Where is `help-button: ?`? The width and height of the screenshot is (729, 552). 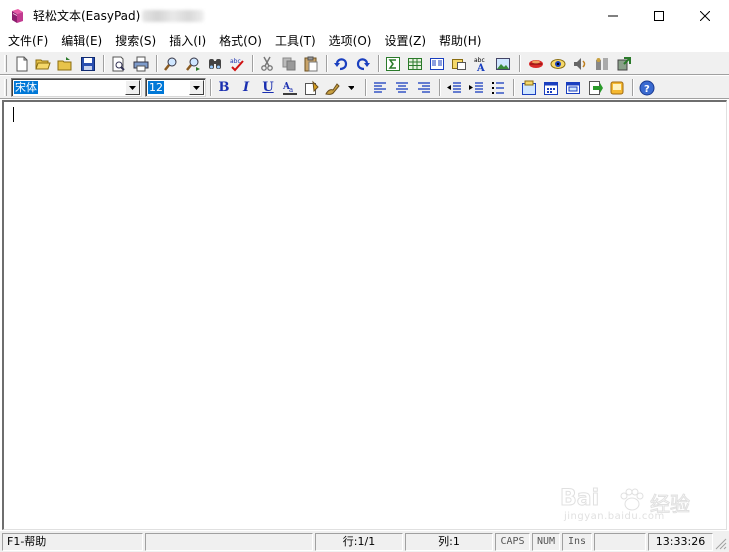 help-button: ? is located at coordinates (647, 87).